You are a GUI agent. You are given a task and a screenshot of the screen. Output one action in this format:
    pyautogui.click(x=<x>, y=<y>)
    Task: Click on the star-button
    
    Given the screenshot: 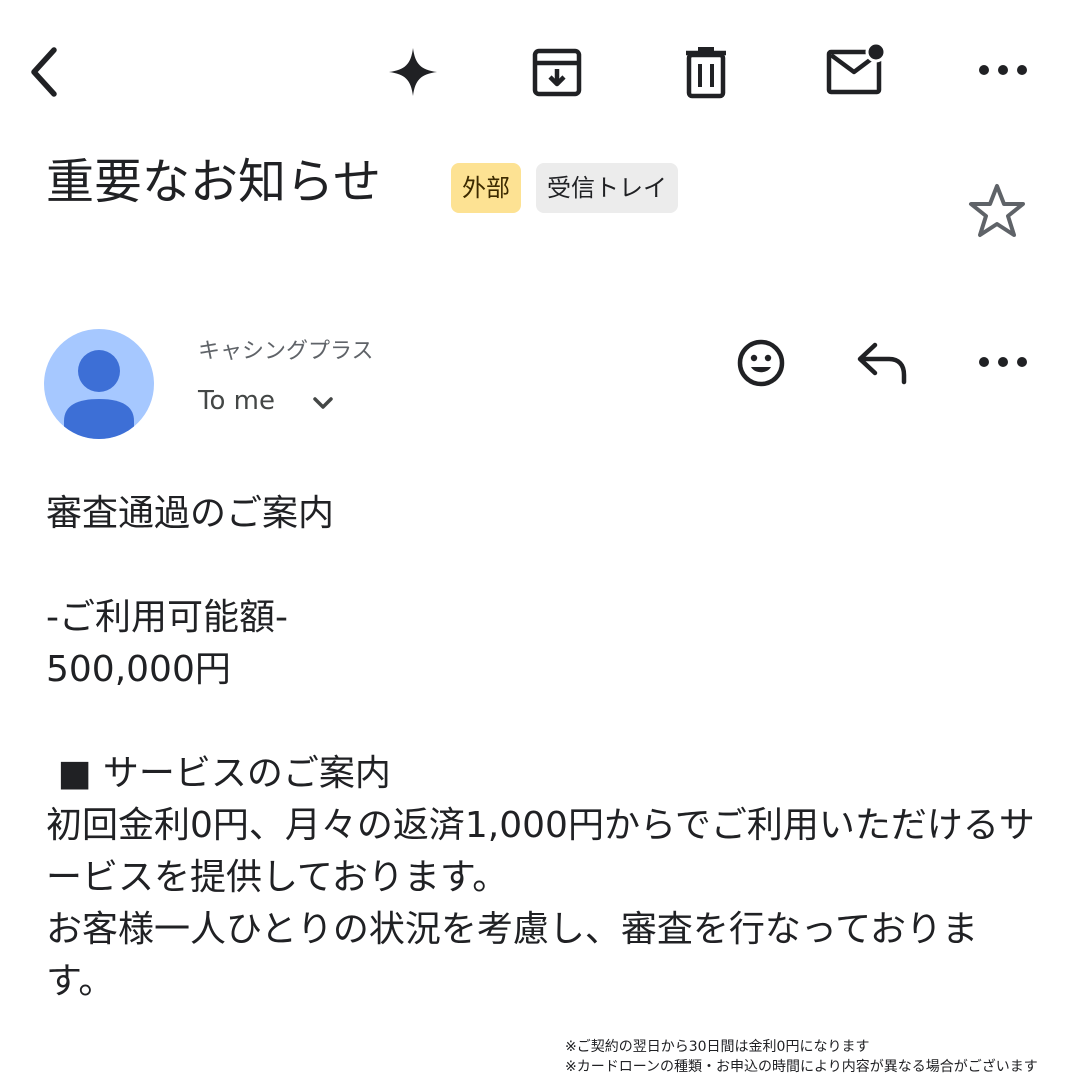 What is the action you would take?
    pyautogui.click(x=997, y=211)
    